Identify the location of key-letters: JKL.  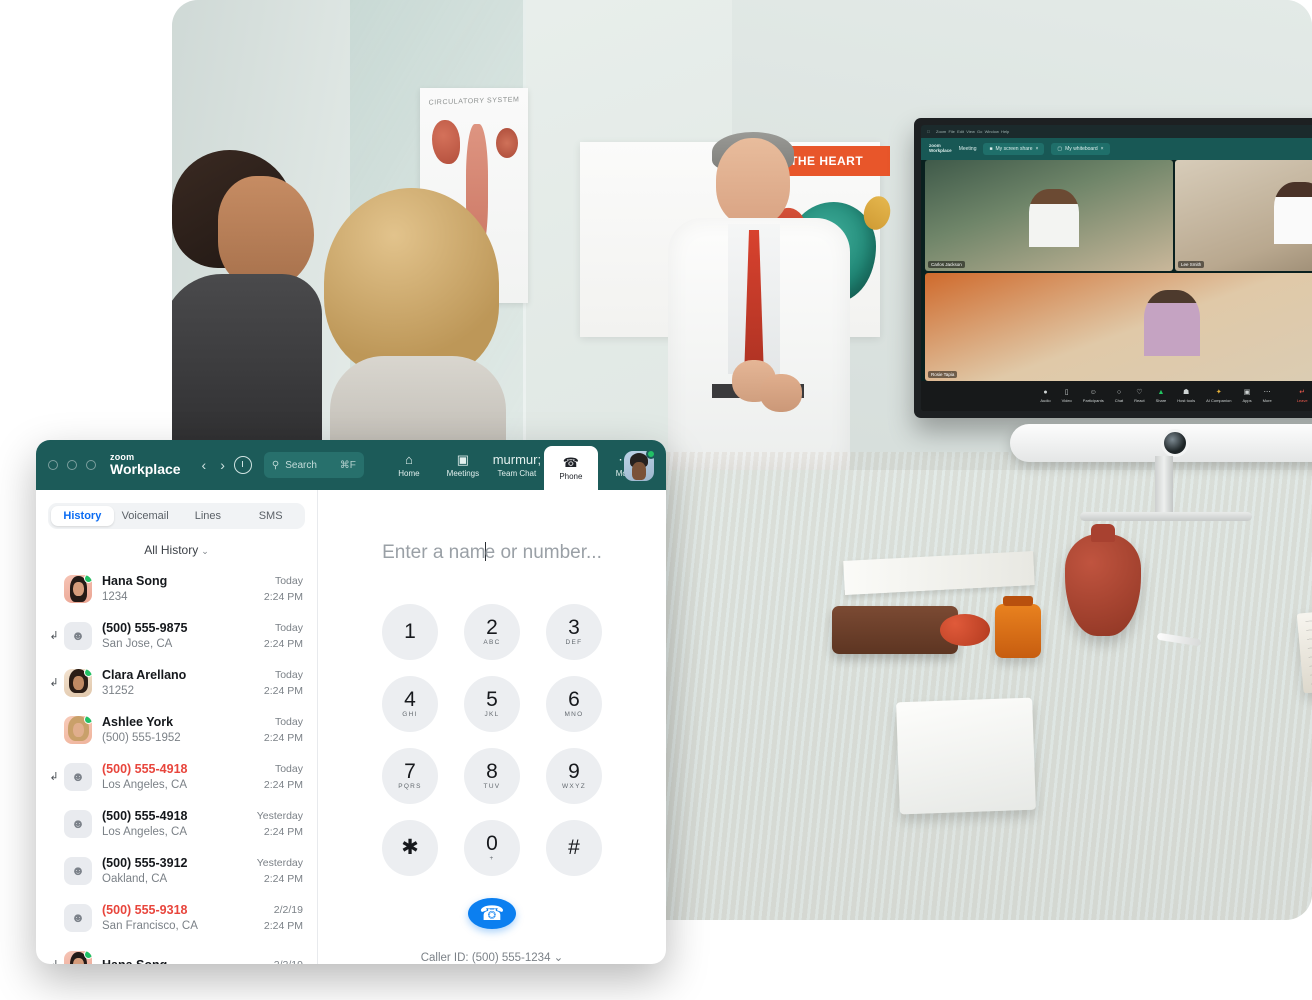
(492, 714).